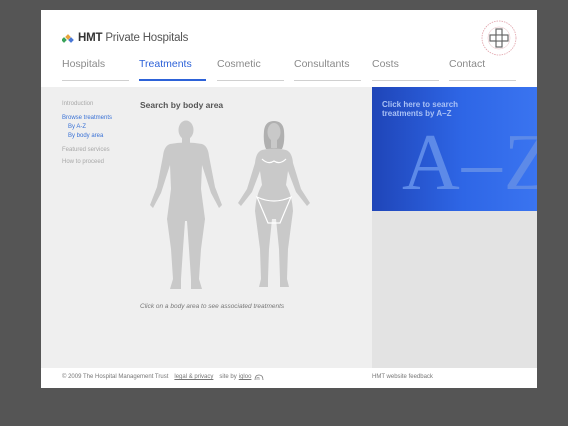  I want to click on nav-item-treatments: Treatments, so click(172, 69).